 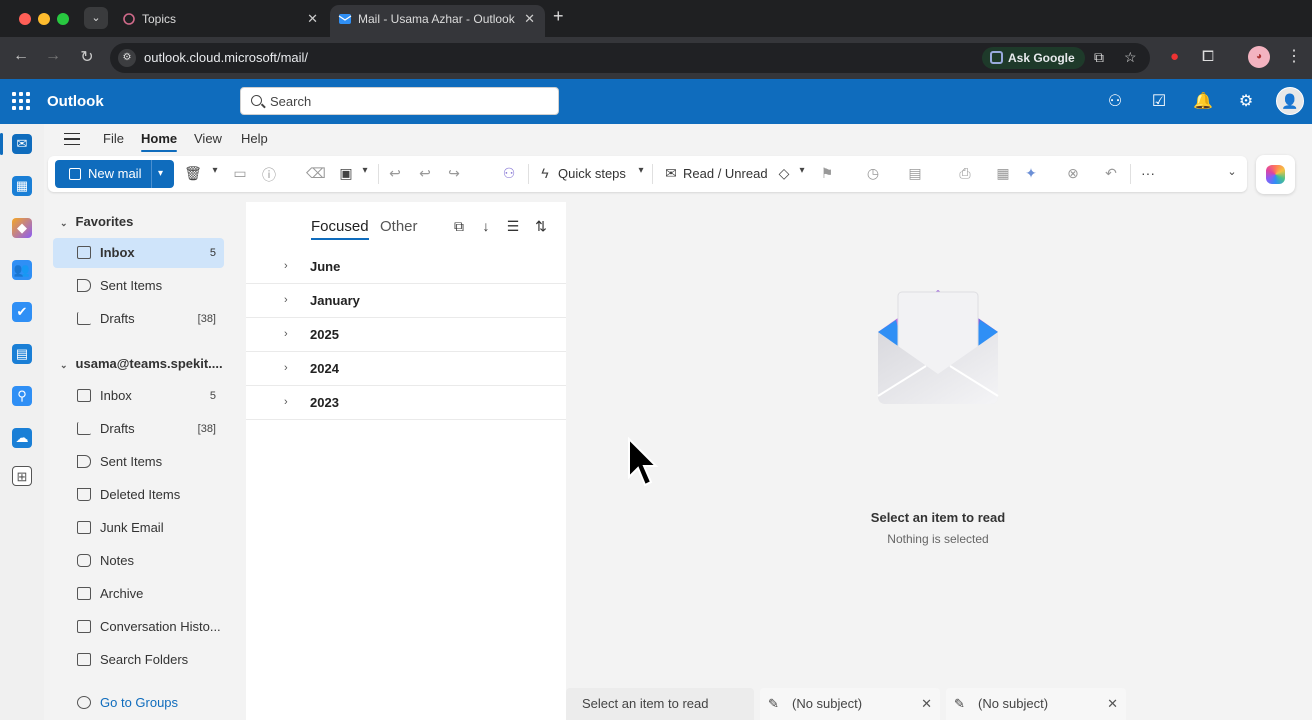 I want to click on install-app-icon: ⧉, so click(x=1099, y=57).